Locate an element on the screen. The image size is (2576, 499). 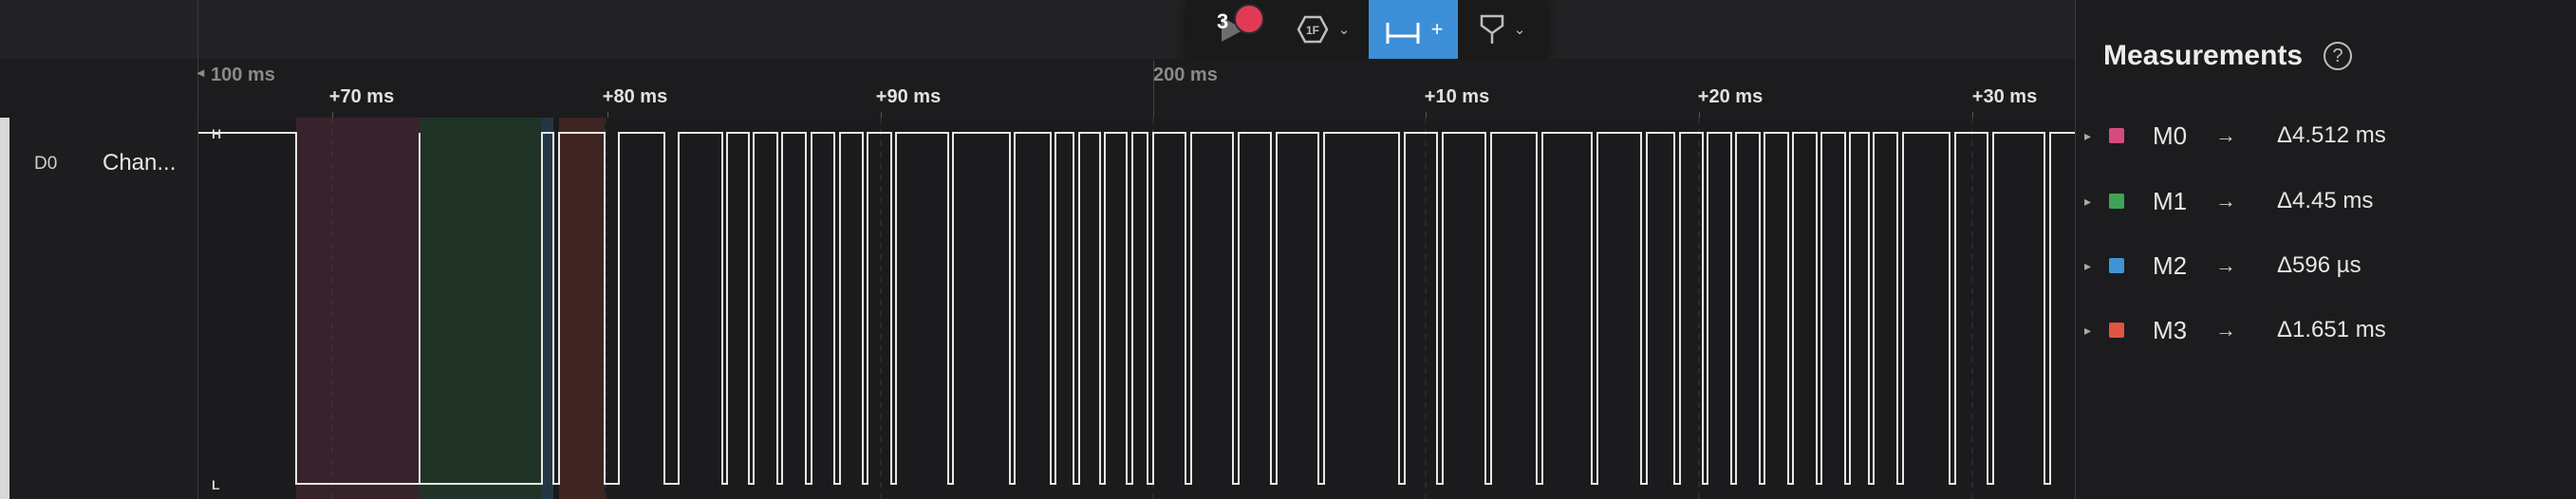
ruler-left-arrow-icon: ◂ is located at coordinates (201, 72).